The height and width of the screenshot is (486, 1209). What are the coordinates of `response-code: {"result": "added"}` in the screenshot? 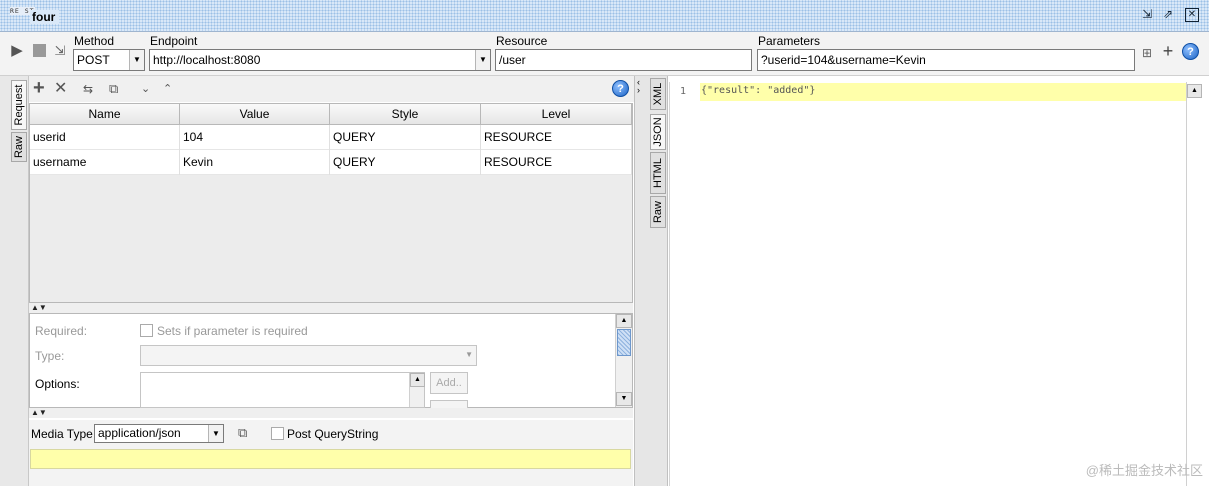 It's located at (758, 90).